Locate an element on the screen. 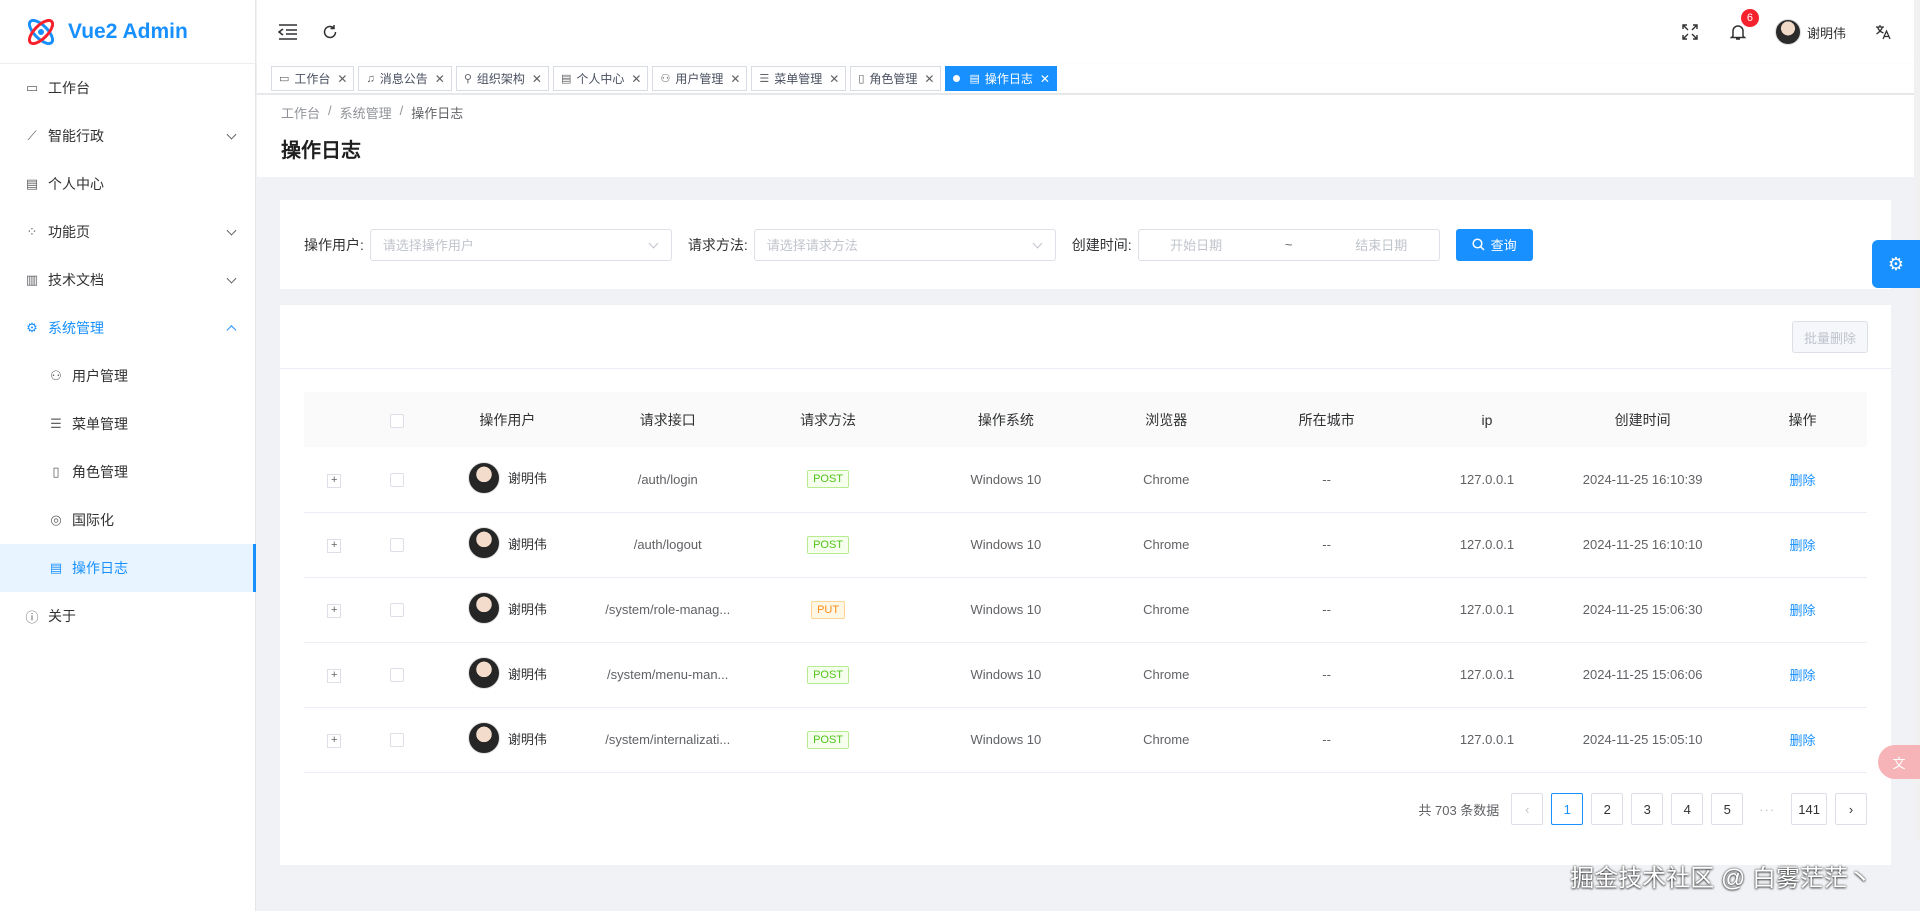 The image size is (1920, 911). tab-organization: ⚲ 组织架构 ✕ is located at coordinates (502, 78).